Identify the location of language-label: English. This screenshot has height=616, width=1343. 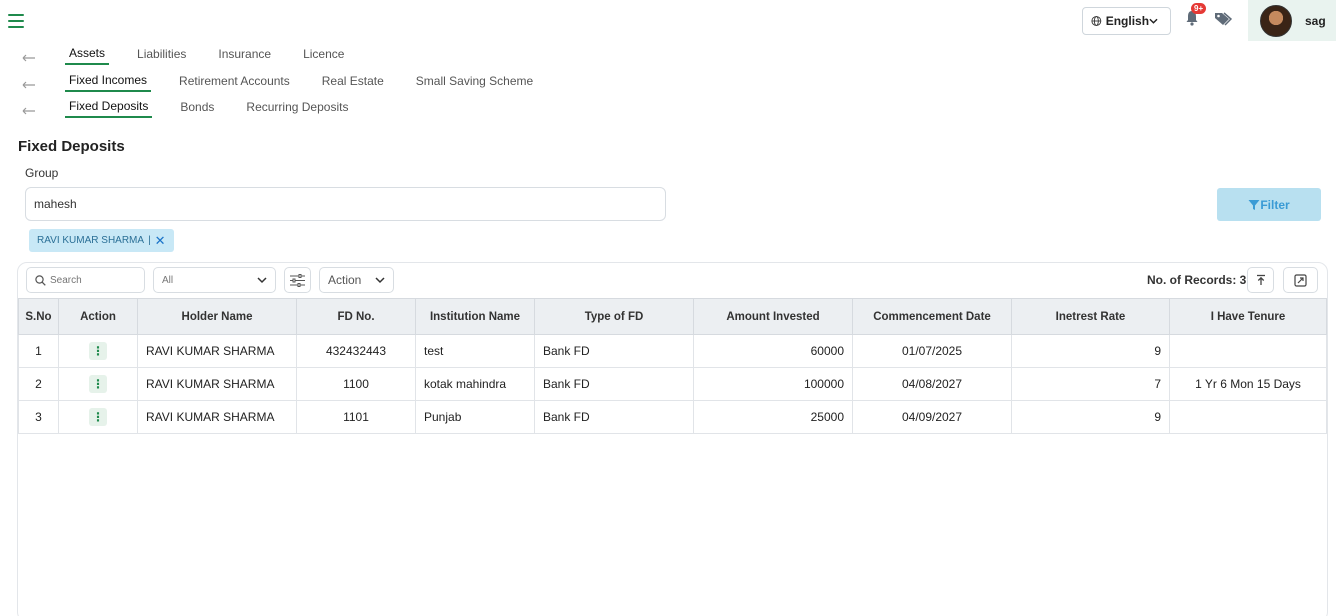
(1127, 21).